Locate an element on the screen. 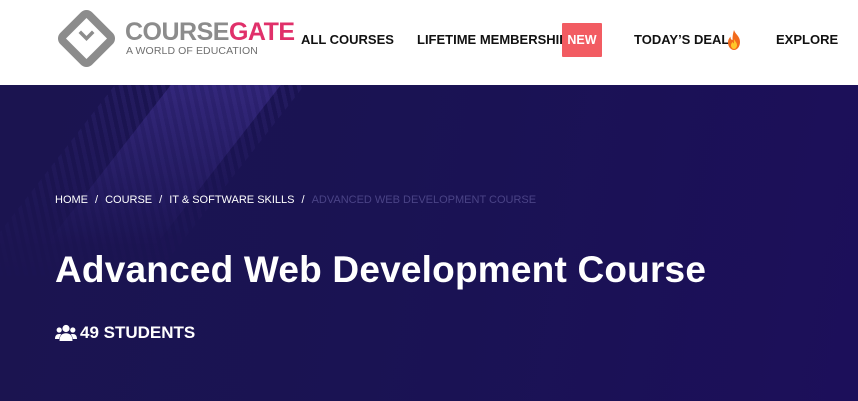  nav-explore: EXPLORE is located at coordinates (807, 40).